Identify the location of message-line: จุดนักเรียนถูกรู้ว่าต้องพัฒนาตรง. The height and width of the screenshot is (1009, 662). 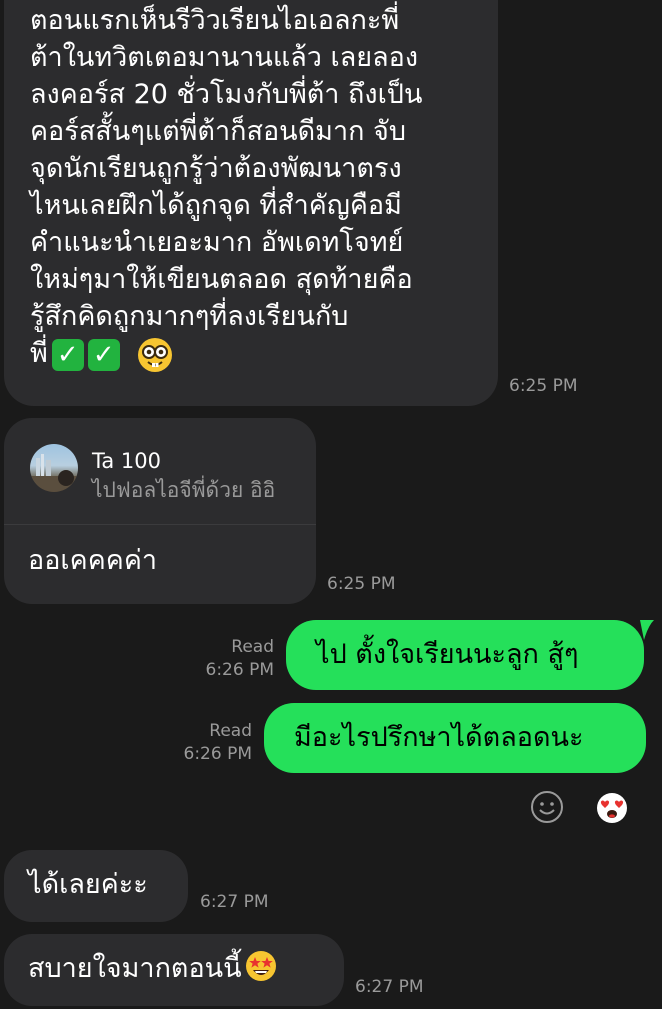
(216, 168).